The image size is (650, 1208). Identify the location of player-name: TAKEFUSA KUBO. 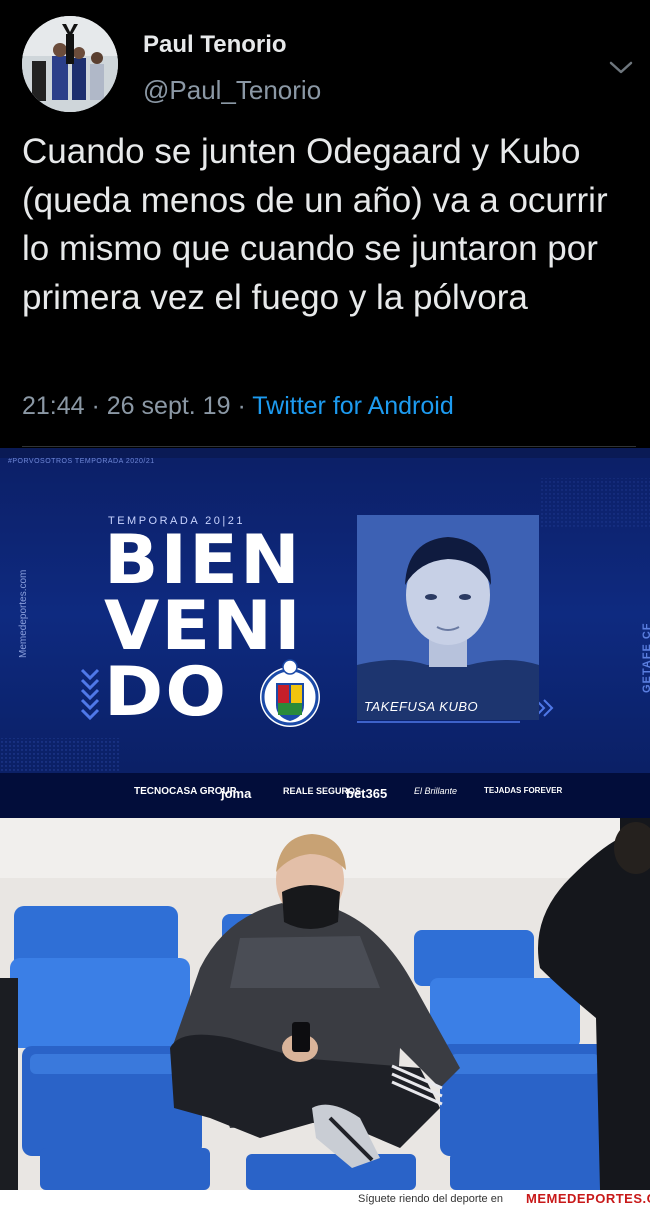
(421, 706).